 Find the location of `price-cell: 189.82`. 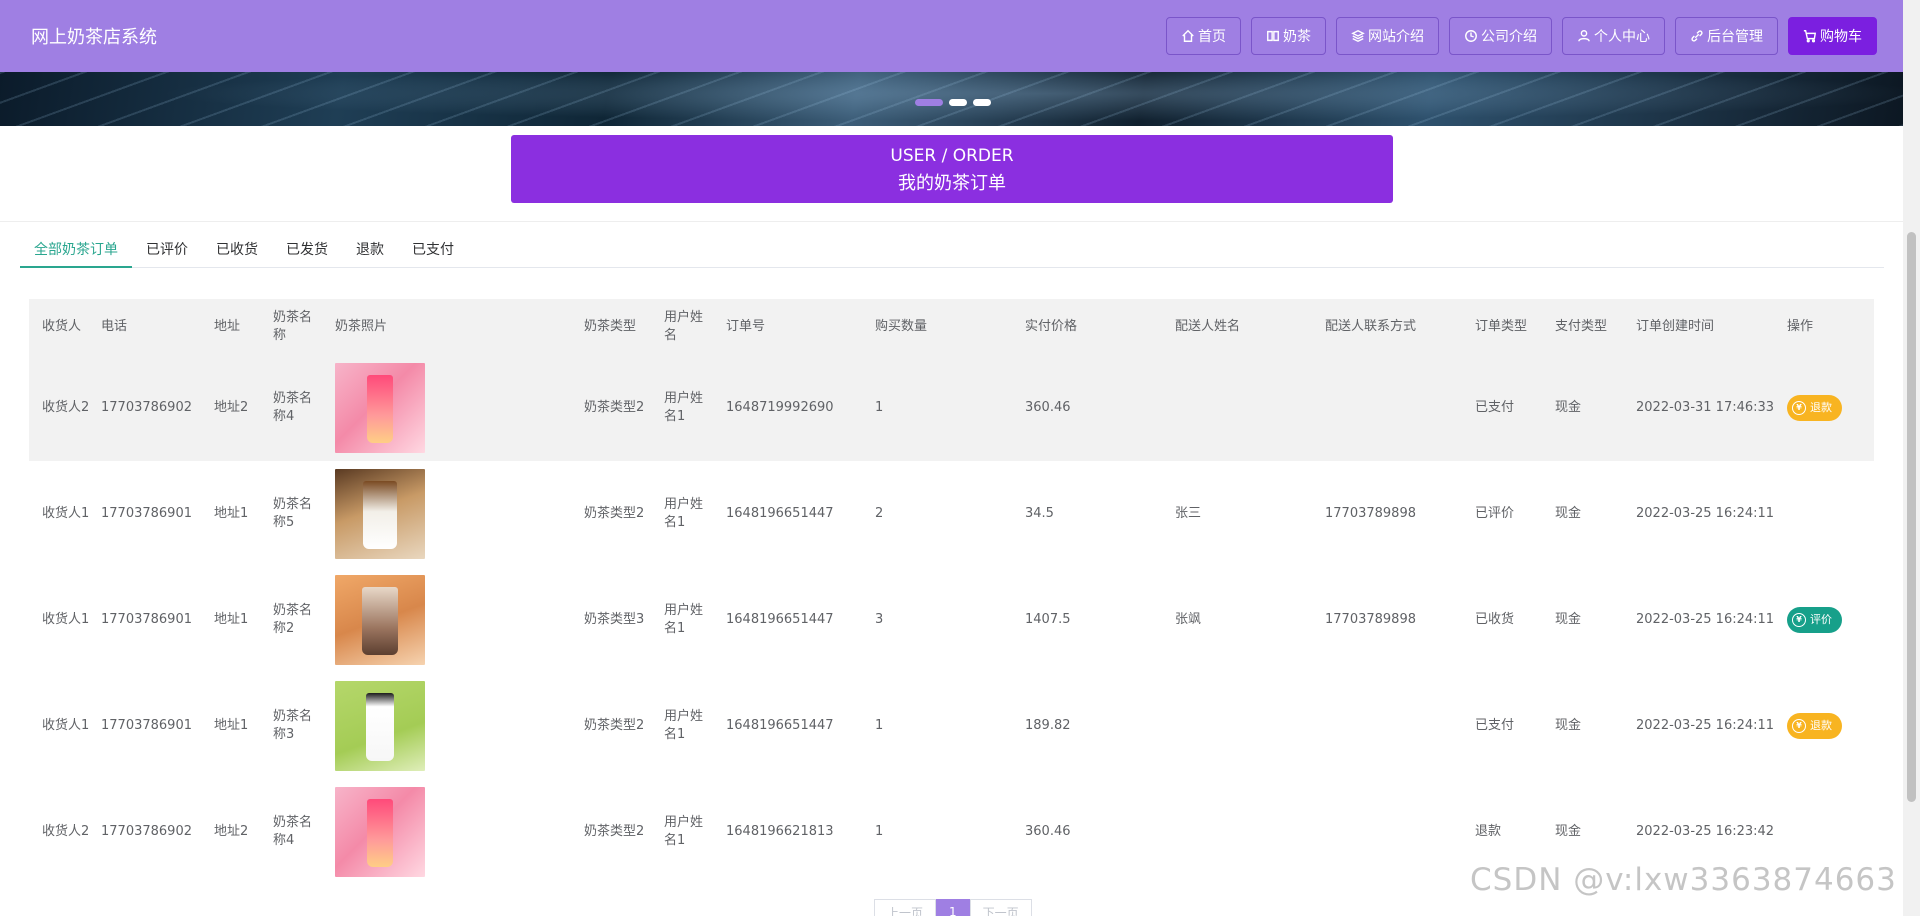

price-cell: 189.82 is located at coordinates (1048, 725).